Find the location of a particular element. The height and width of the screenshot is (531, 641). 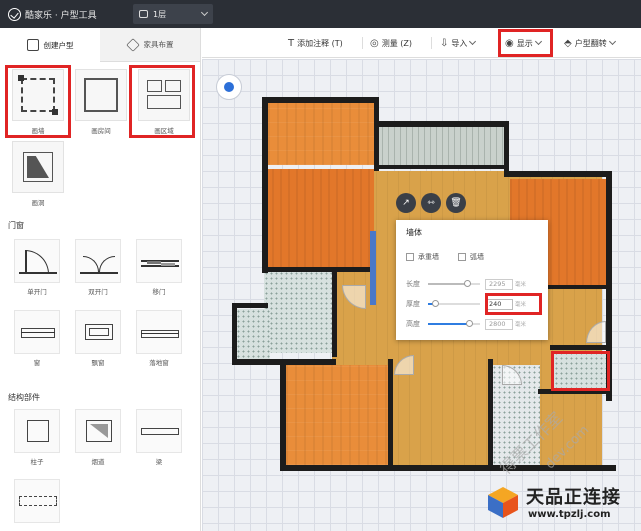

delete-wall-button: 🗑 is located at coordinates (456, 203).